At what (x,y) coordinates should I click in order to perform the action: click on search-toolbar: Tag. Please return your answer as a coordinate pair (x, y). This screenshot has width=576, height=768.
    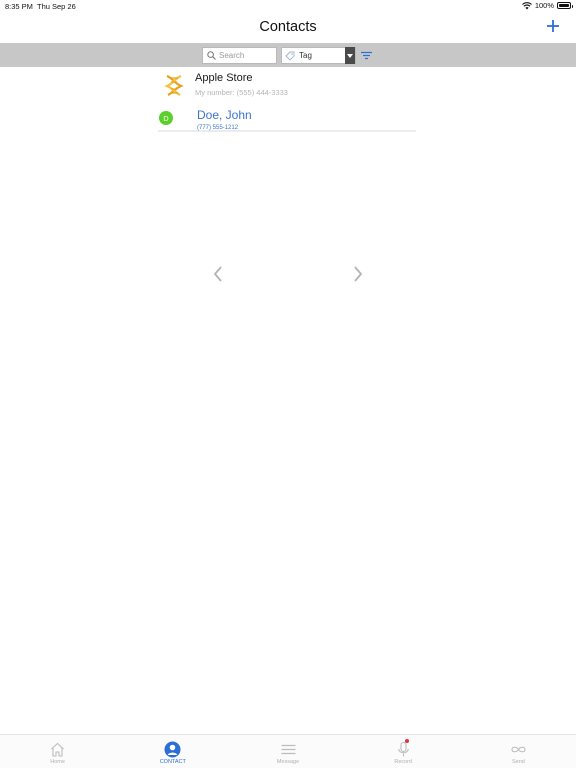
    Looking at the image, I should click on (288, 55).